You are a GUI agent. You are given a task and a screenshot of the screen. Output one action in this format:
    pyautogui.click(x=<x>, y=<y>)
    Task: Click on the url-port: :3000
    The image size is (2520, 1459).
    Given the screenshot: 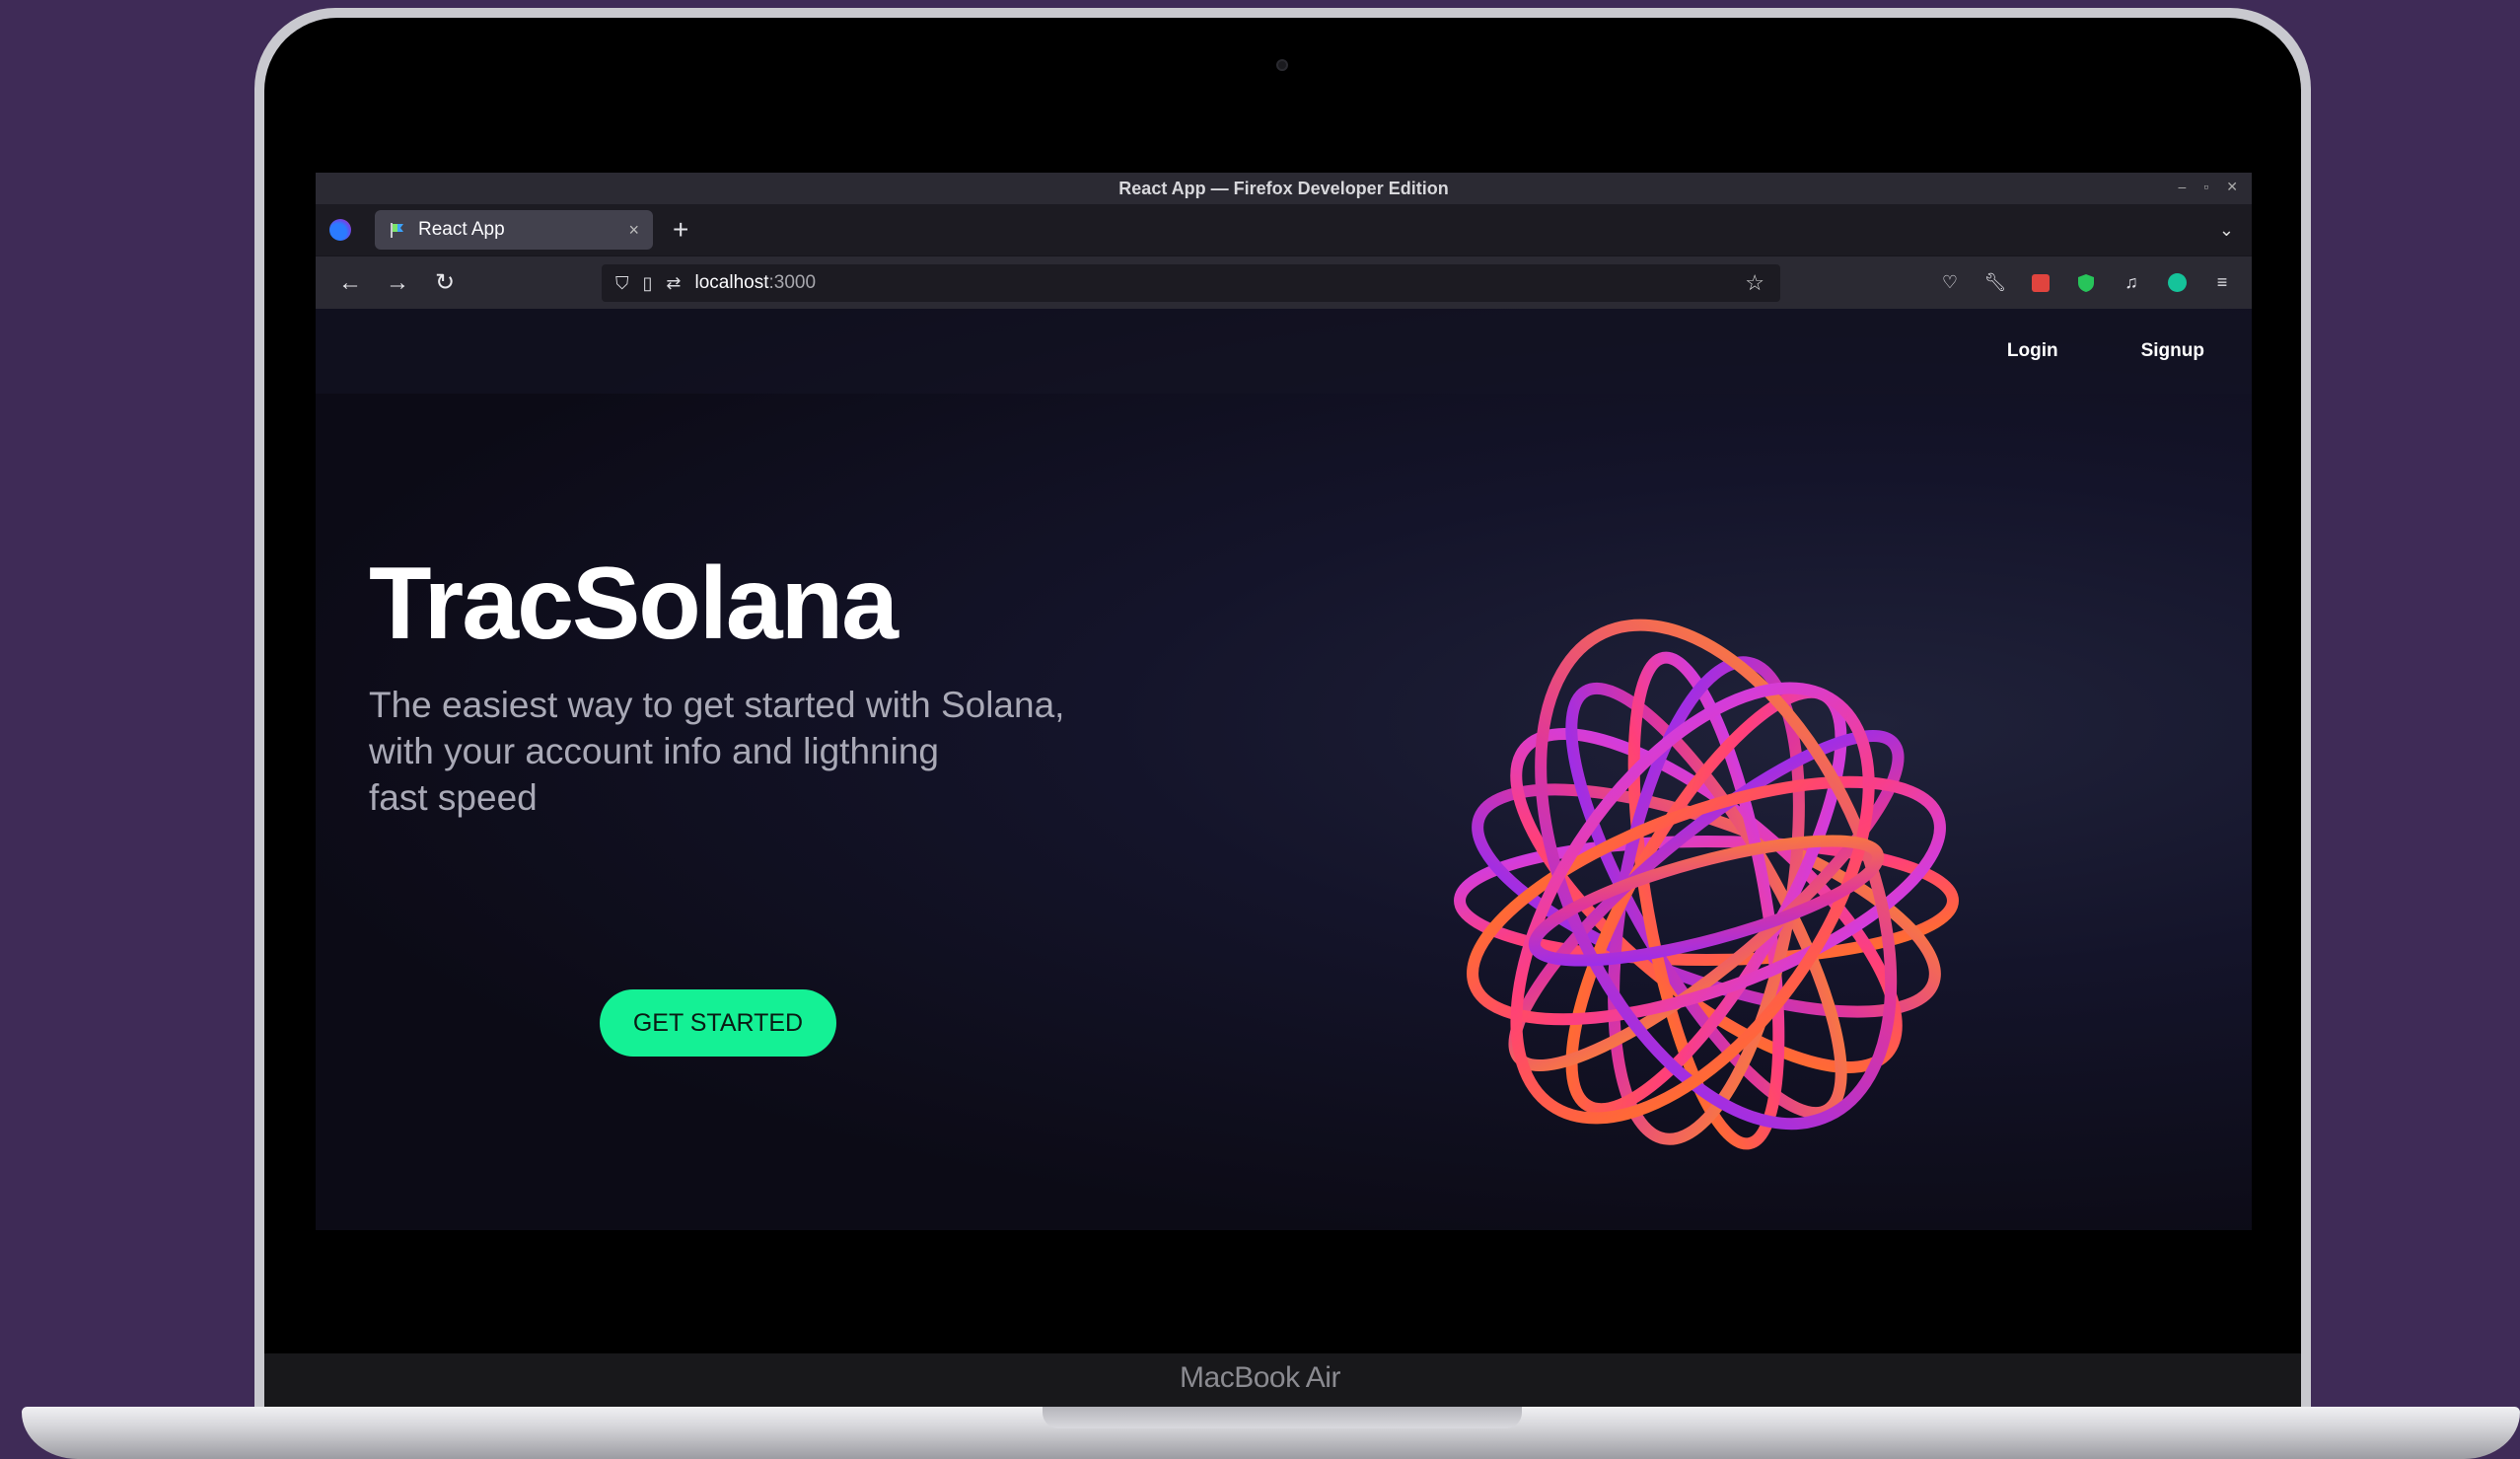 What is the action you would take?
    pyautogui.click(x=792, y=282)
    